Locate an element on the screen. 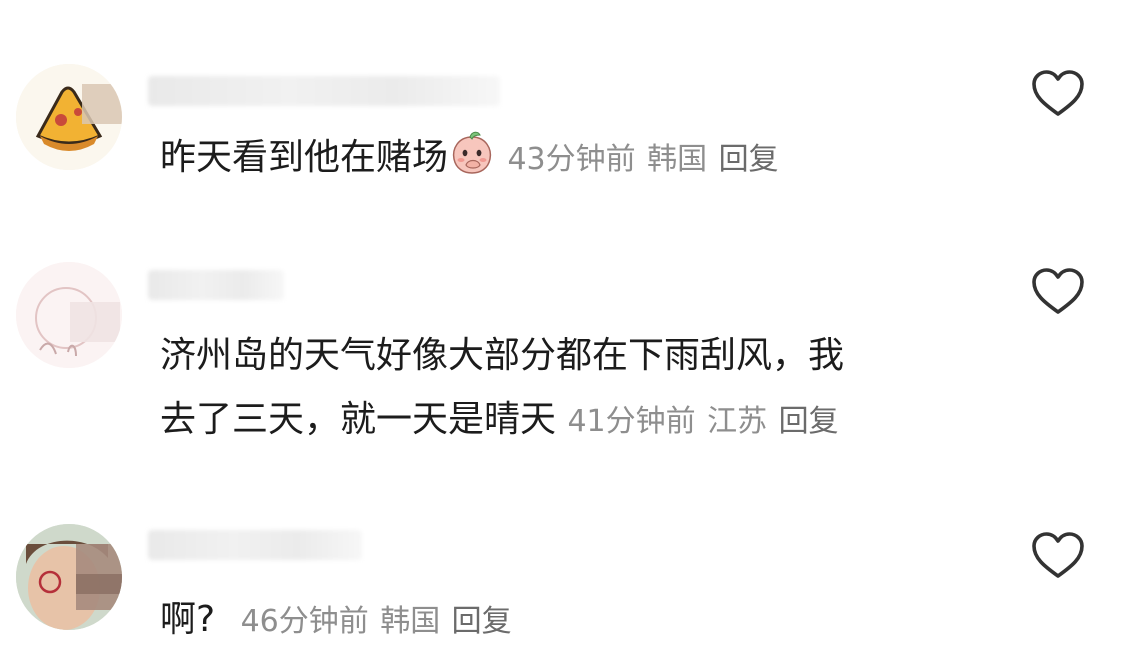  peach-covering-mouth-emoji is located at coordinates (472, 152).